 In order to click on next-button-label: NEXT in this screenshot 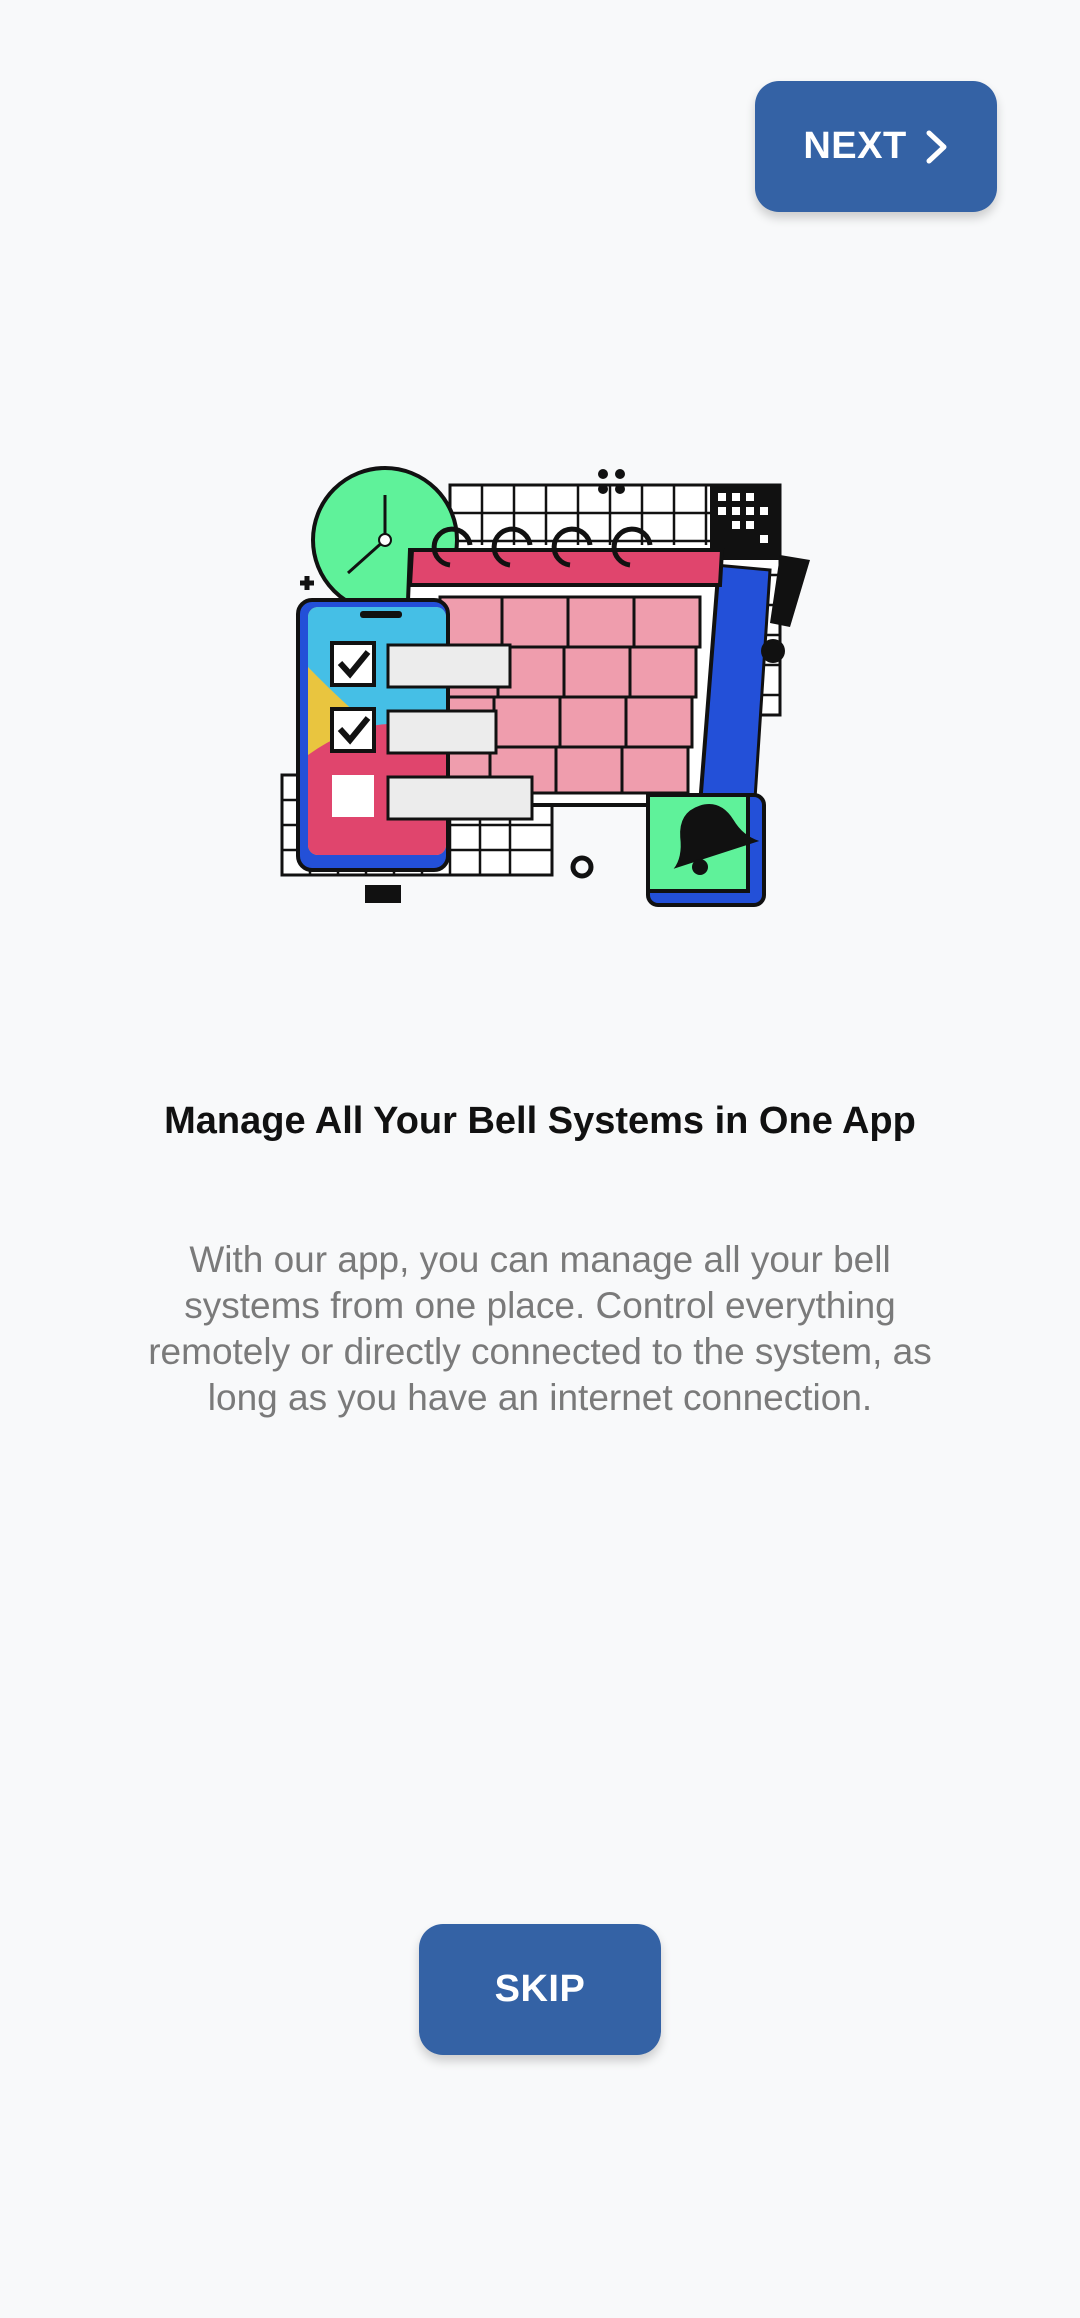, I will do `click(855, 146)`.